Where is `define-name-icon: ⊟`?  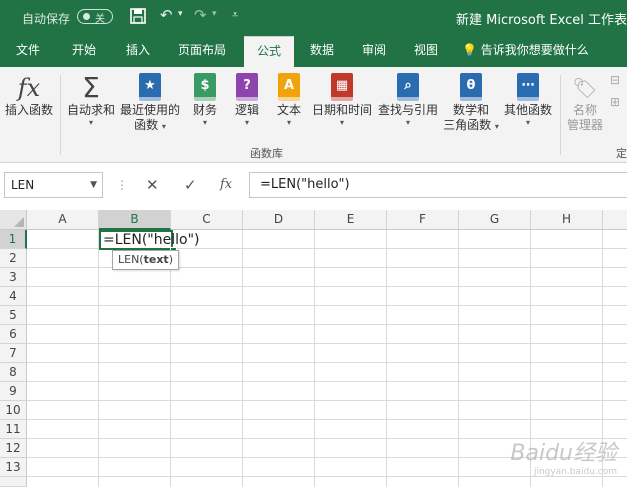
define-name-icon: ⊟ is located at coordinates (615, 80).